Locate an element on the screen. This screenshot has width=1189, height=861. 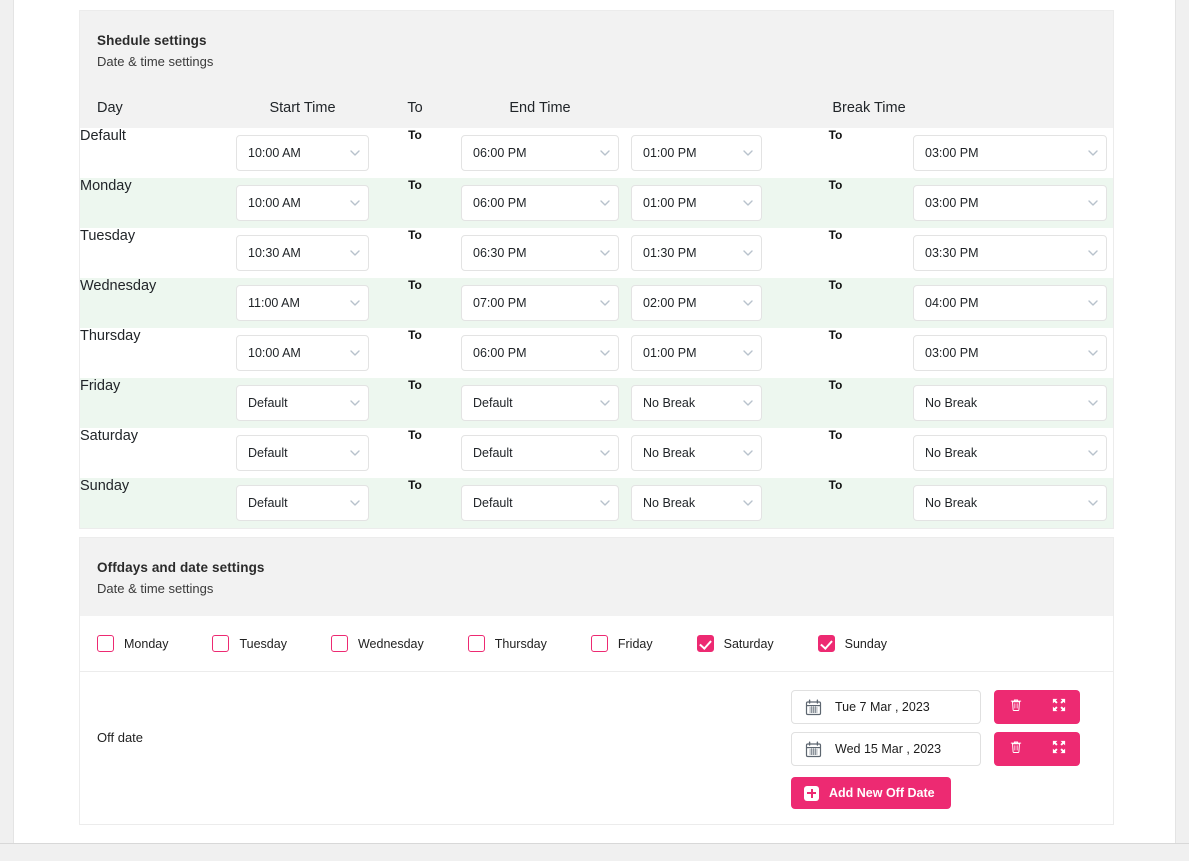
break-start-select-value: 01:00 PM is located at coordinates (670, 203).